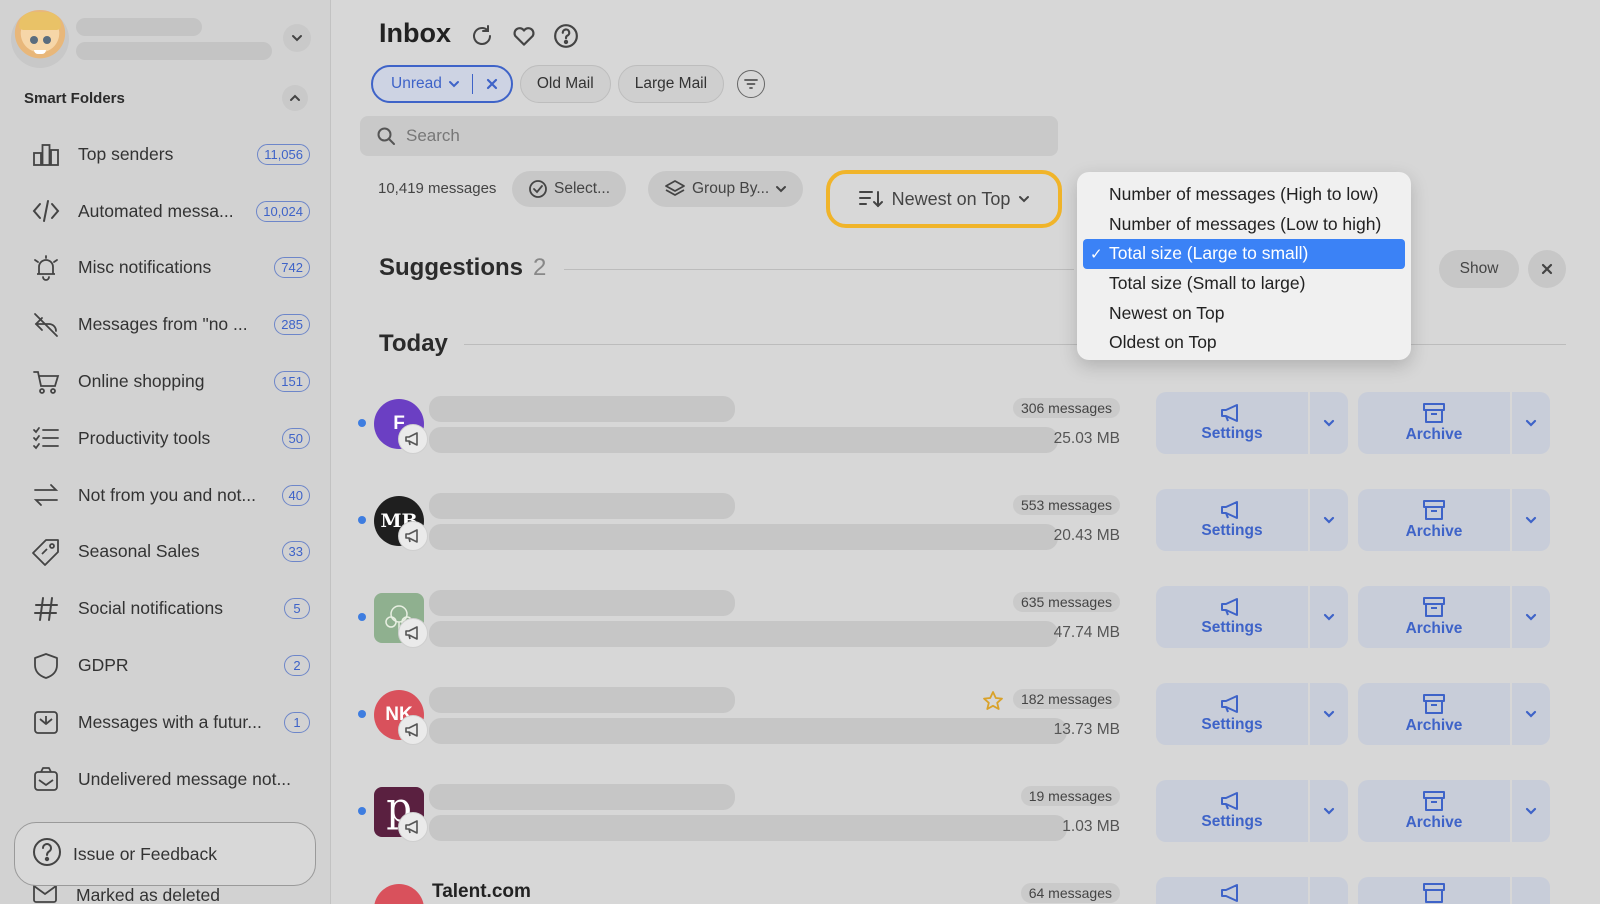 The height and width of the screenshot is (904, 1600). Describe the element at coordinates (565, 84) in the screenshot. I see `old-mail-filter-chip: Old Mail` at that location.